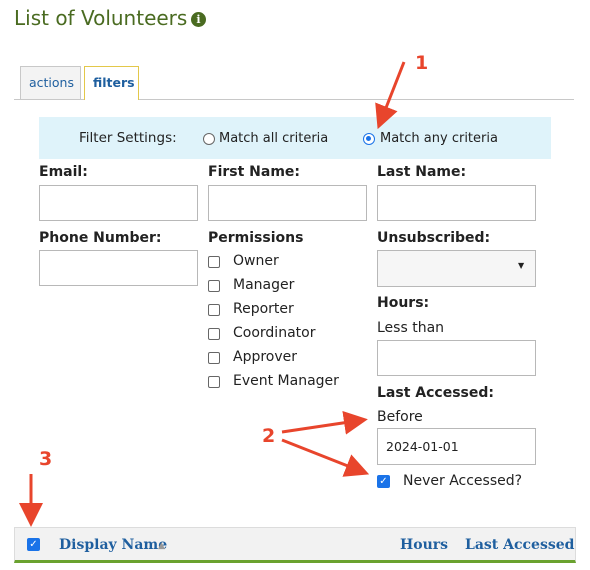 The width and height of the screenshot is (590, 570). I want to click on annotation-3: 3, so click(46, 459).